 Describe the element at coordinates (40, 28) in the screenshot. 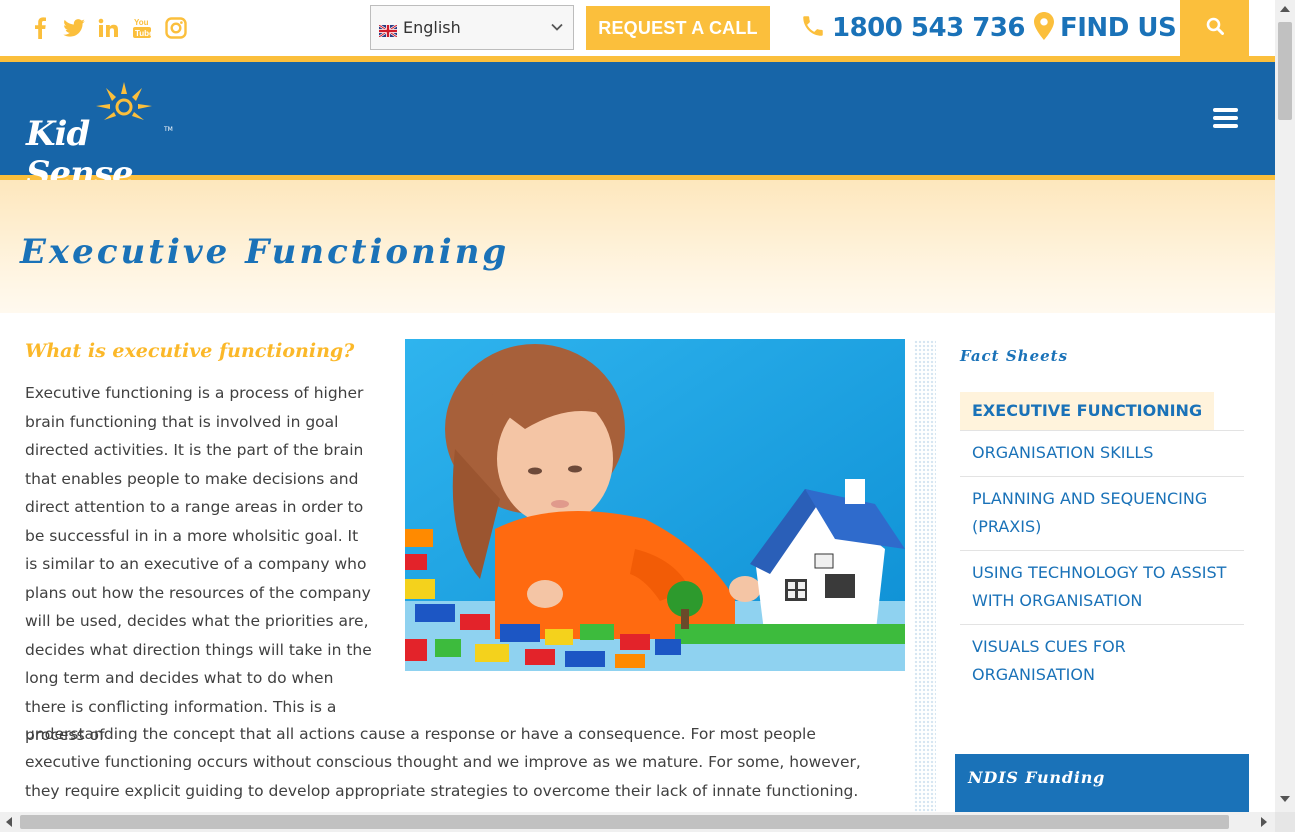

I see `facebook-icon` at that location.